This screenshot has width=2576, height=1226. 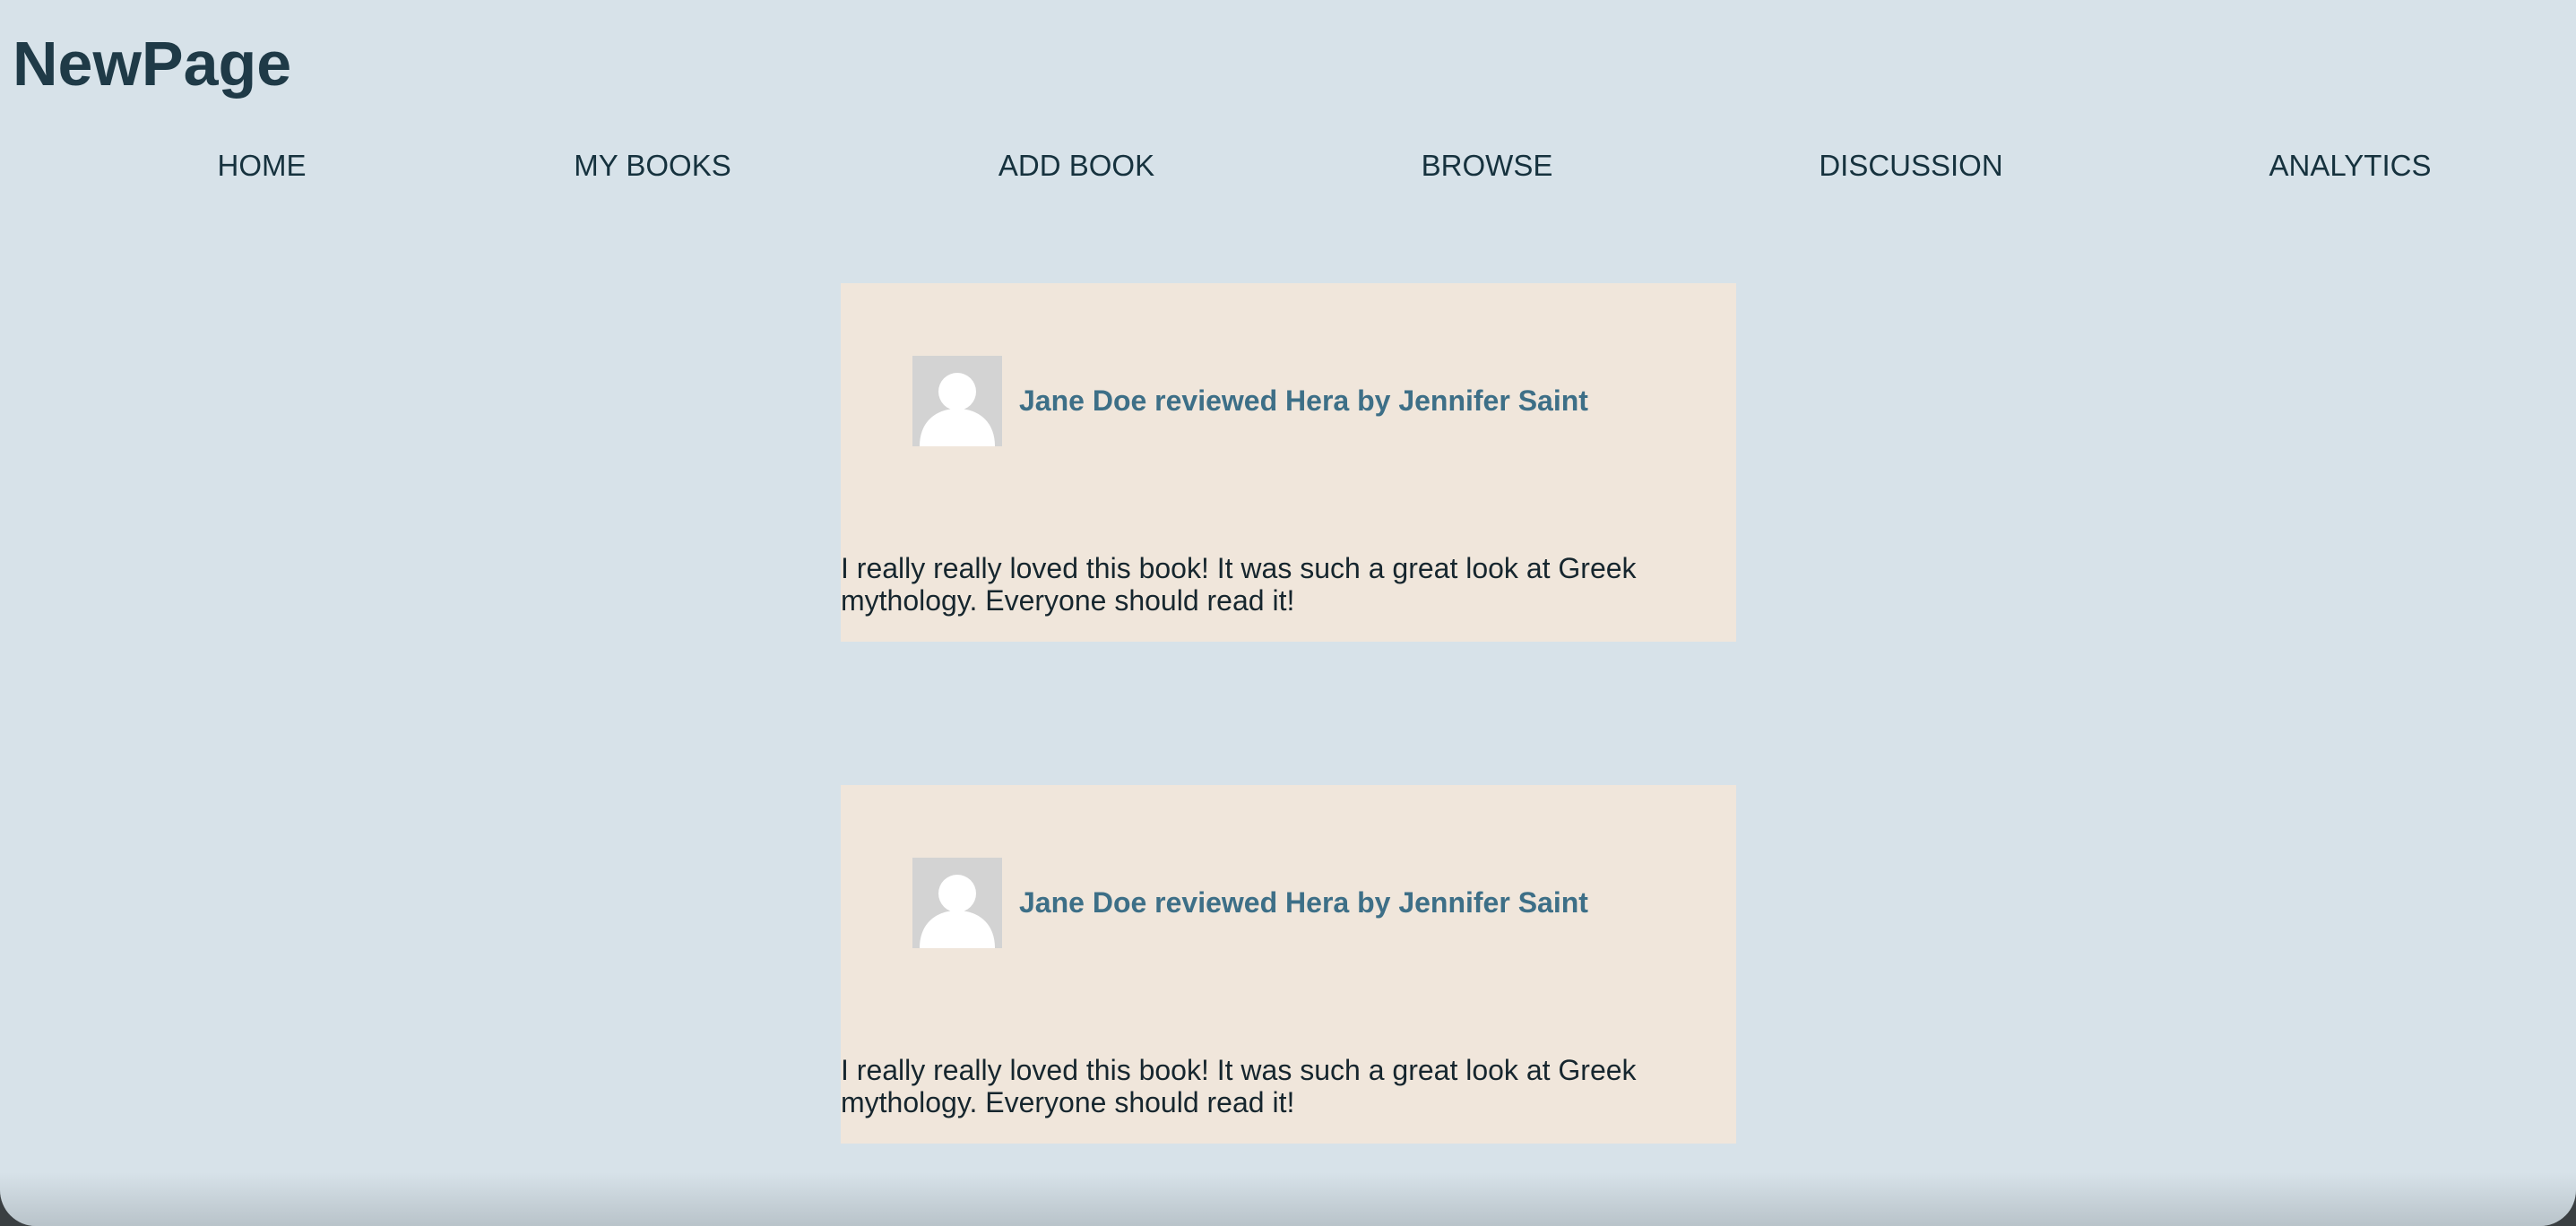 I want to click on nav-item-my-books: MY BOOKS, so click(x=652, y=165).